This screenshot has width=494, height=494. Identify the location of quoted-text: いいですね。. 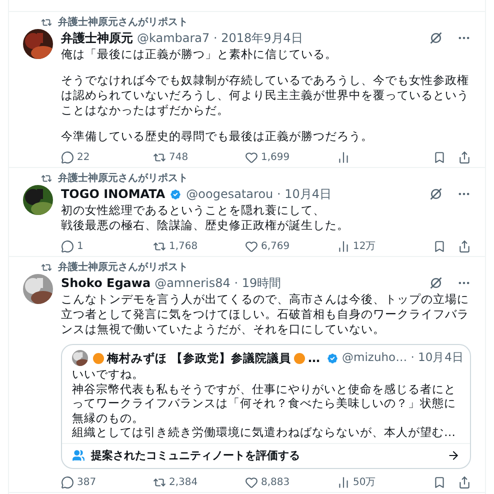
(108, 374).